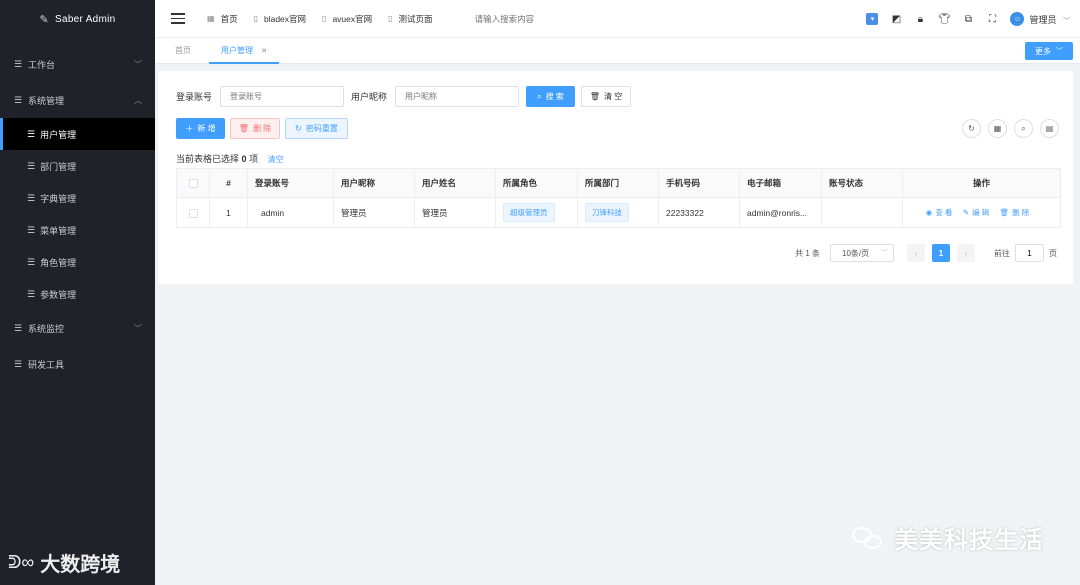 This screenshot has height=585, width=1080. Describe the element at coordinates (807, 253) in the screenshot. I see `pagination-total: 共 1 条` at that location.